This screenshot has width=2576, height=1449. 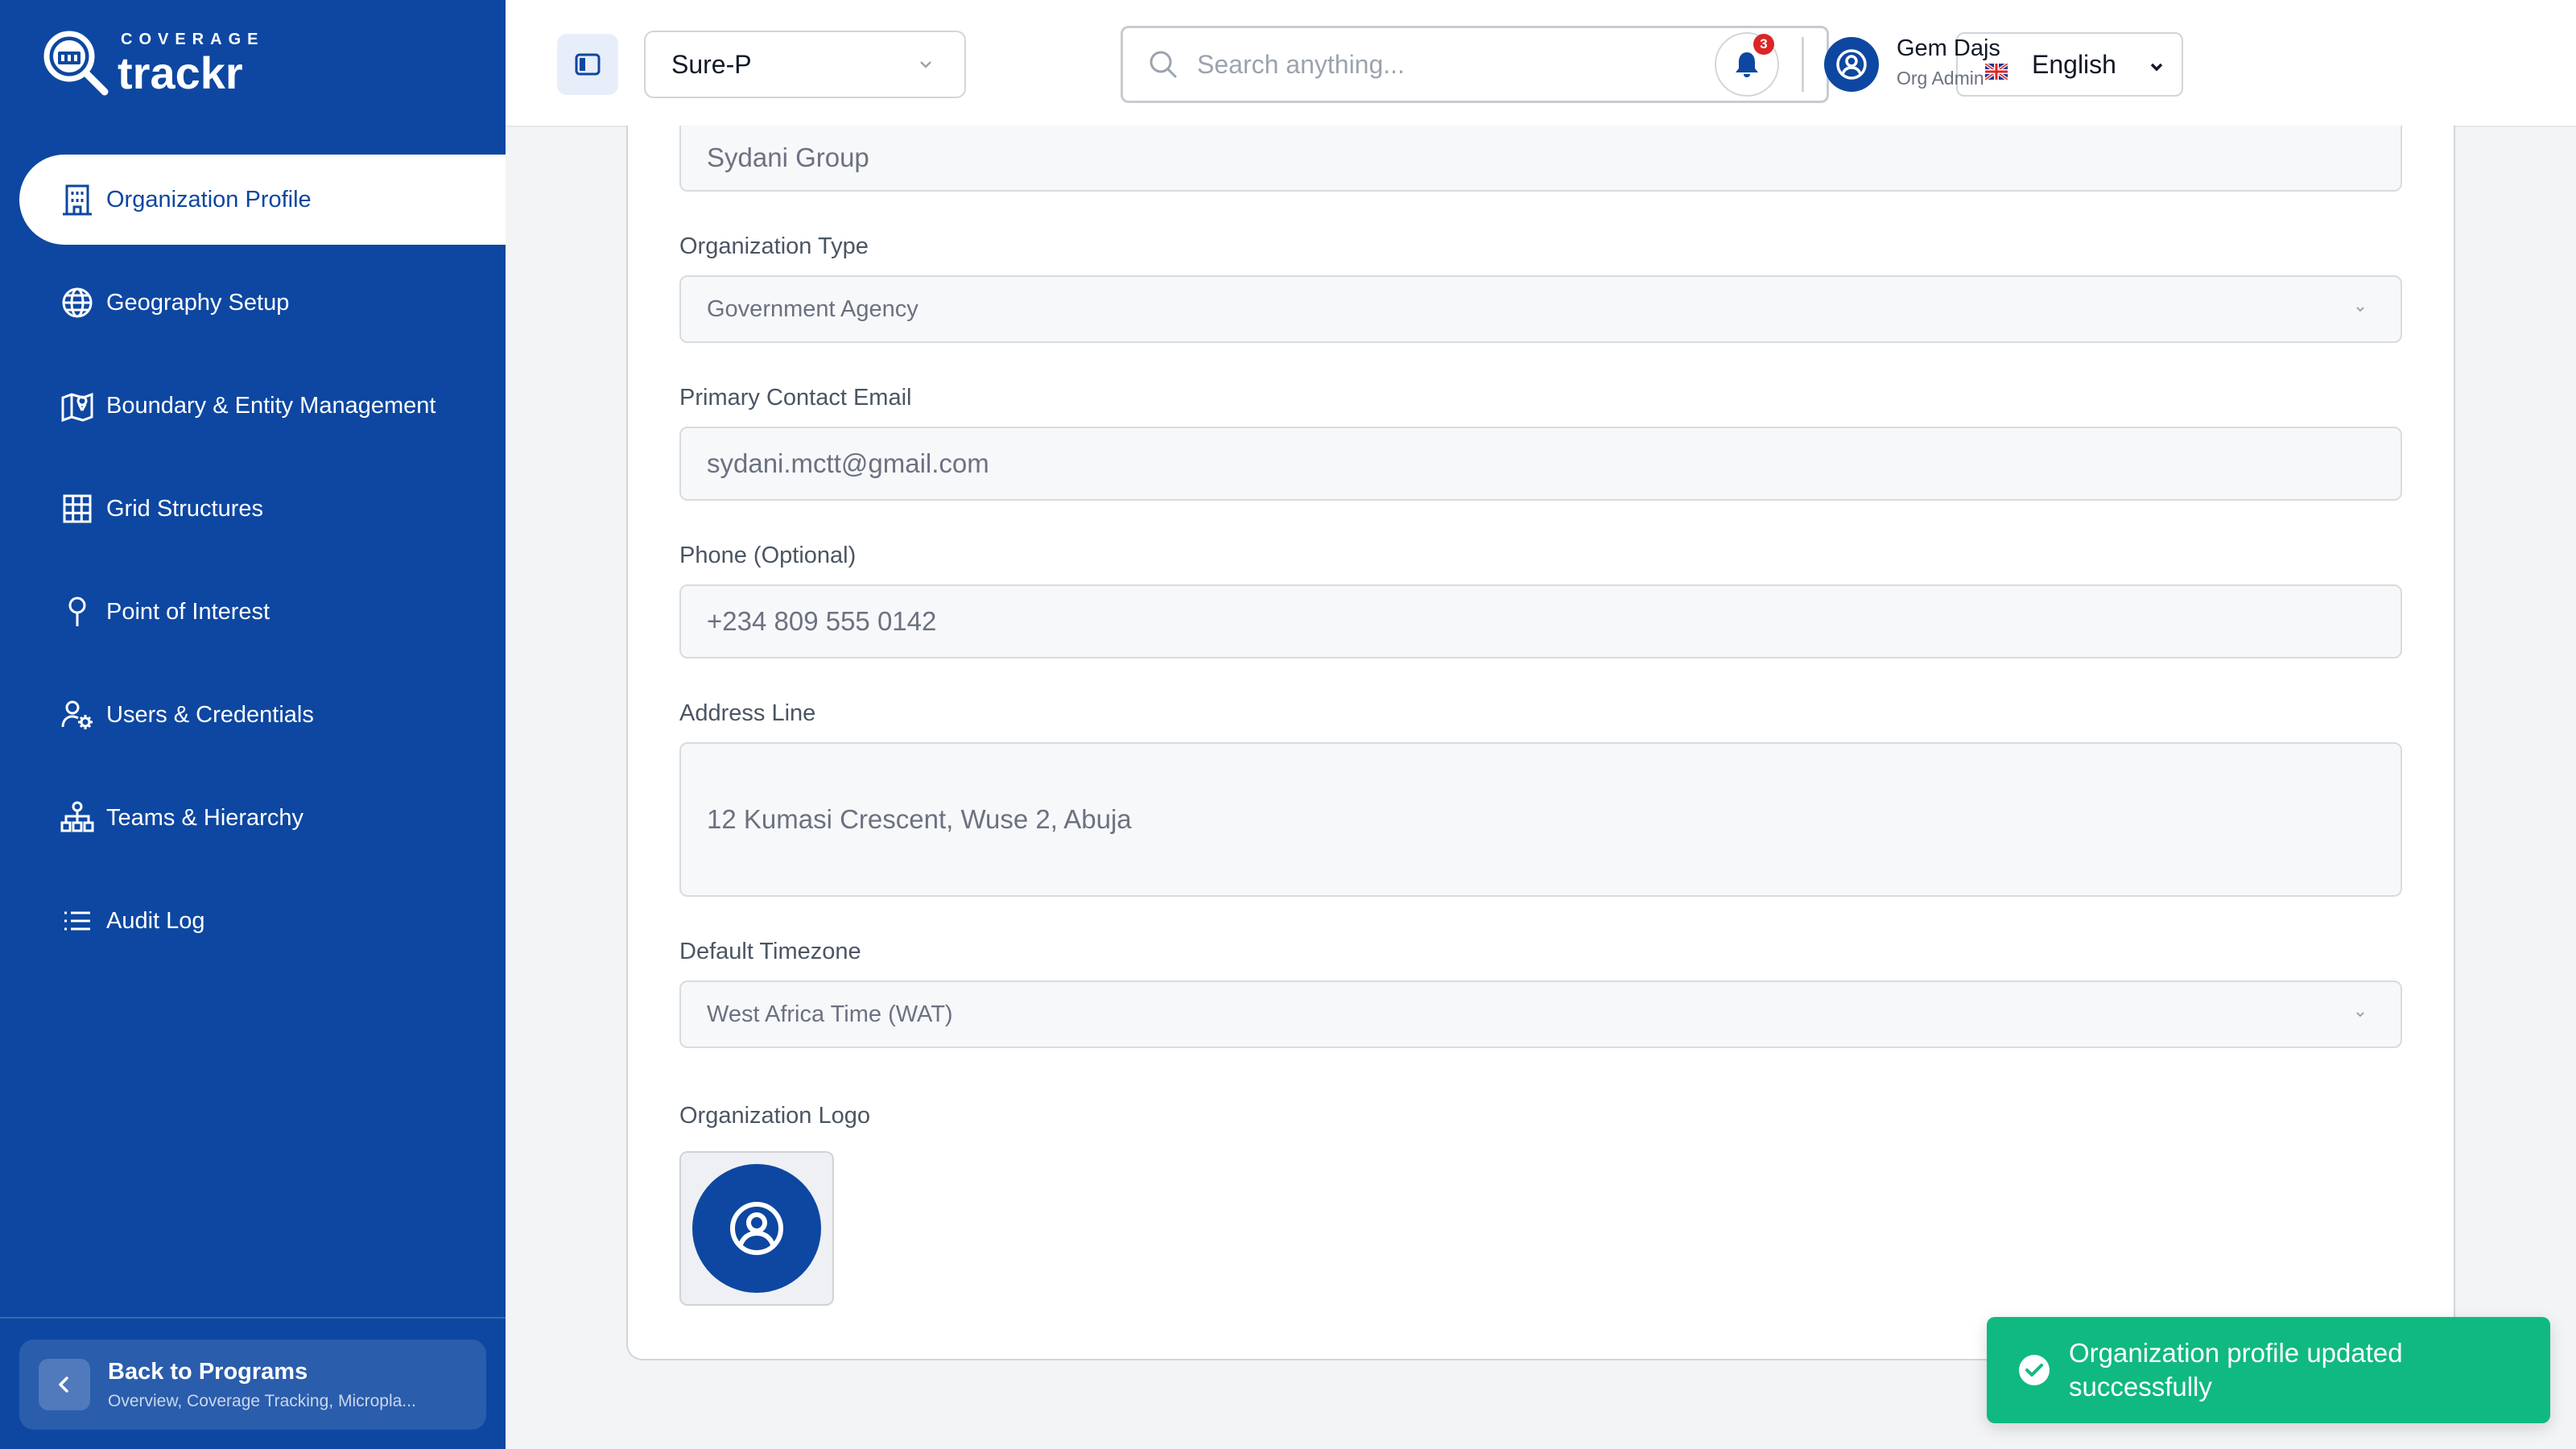 What do you see at coordinates (848, 463) in the screenshot?
I see `primary-email-value: sydani.mctt@gmail.com` at bounding box center [848, 463].